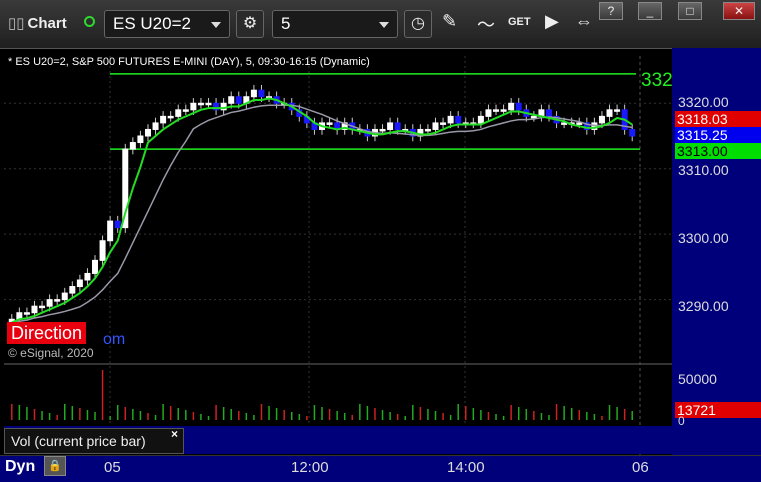 This screenshot has width=761, height=482. What do you see at coordinates (174, 434) in the screenshot?
I see `close-study-icon: ×` at bounding box center [174, 434].